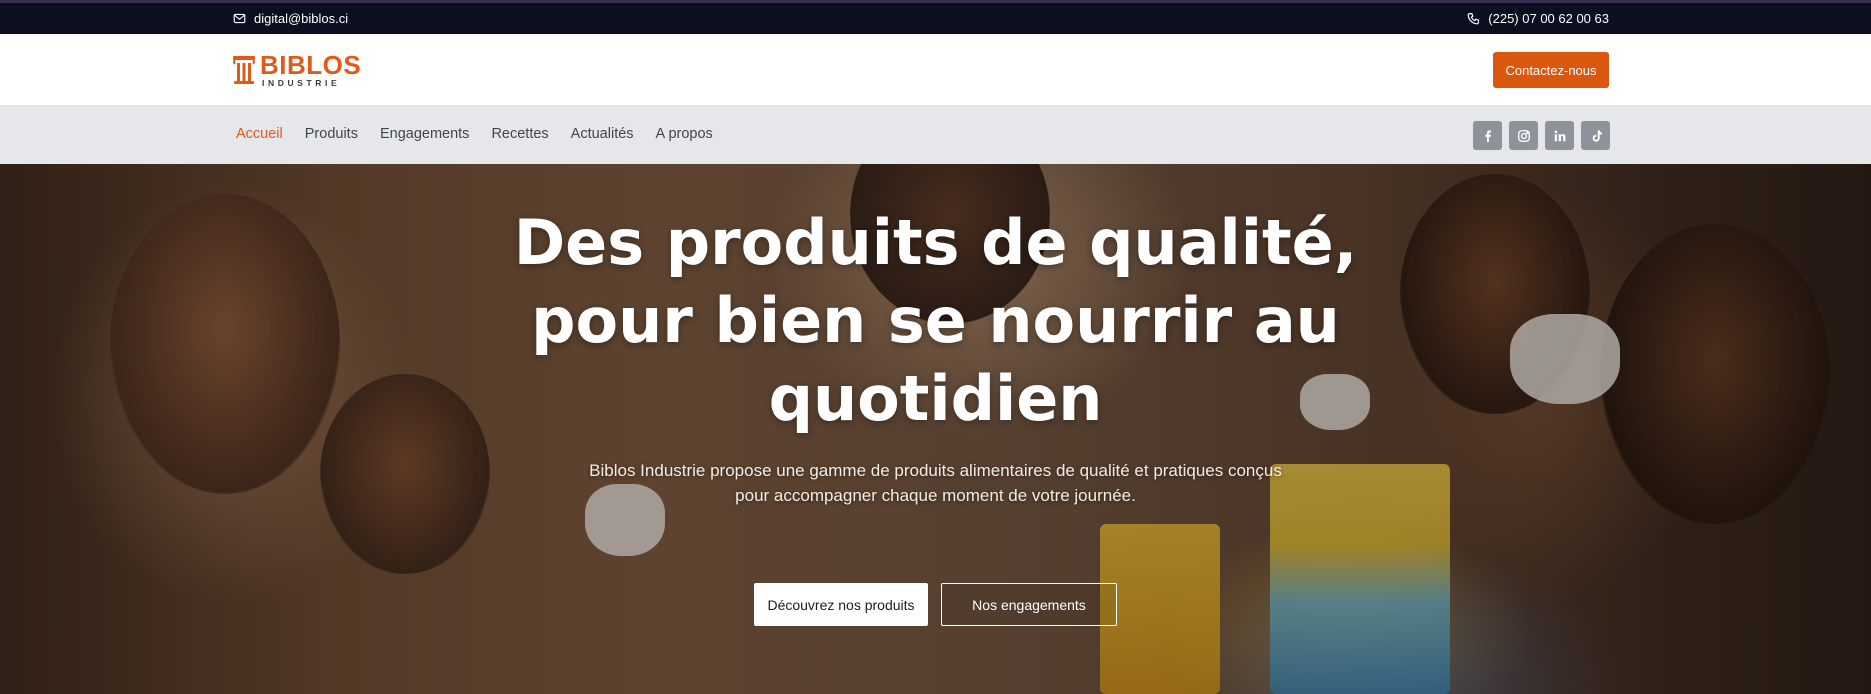  Describe the element at coordinates (602, 134) in the screenshot. I see `nav-item-actualites: Actualités` at that location.